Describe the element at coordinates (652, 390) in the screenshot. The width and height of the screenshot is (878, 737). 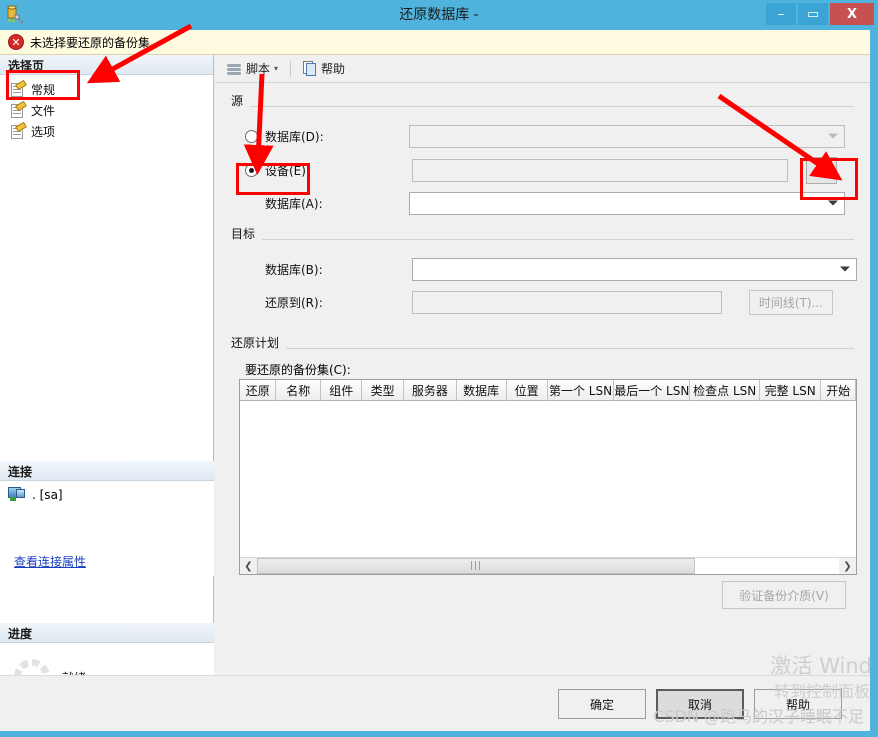
I see `column-header-last-lsn: 最后一个 LSN` at that location.